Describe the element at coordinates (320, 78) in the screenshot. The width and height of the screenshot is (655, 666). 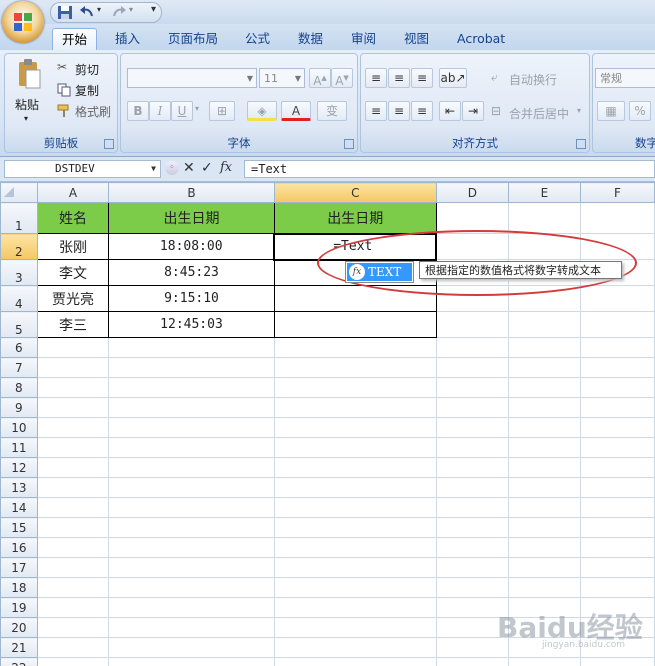
I see `grow-font-icon: A▲` at that location.